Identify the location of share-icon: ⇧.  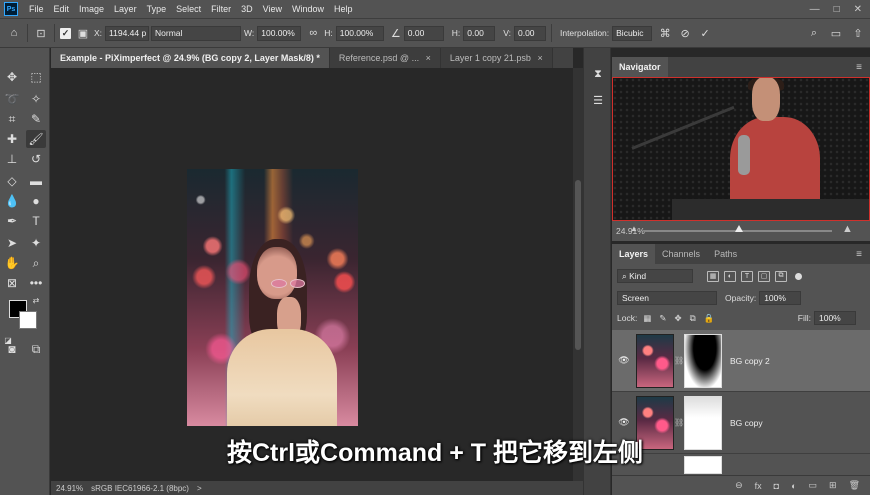
(858, 33).